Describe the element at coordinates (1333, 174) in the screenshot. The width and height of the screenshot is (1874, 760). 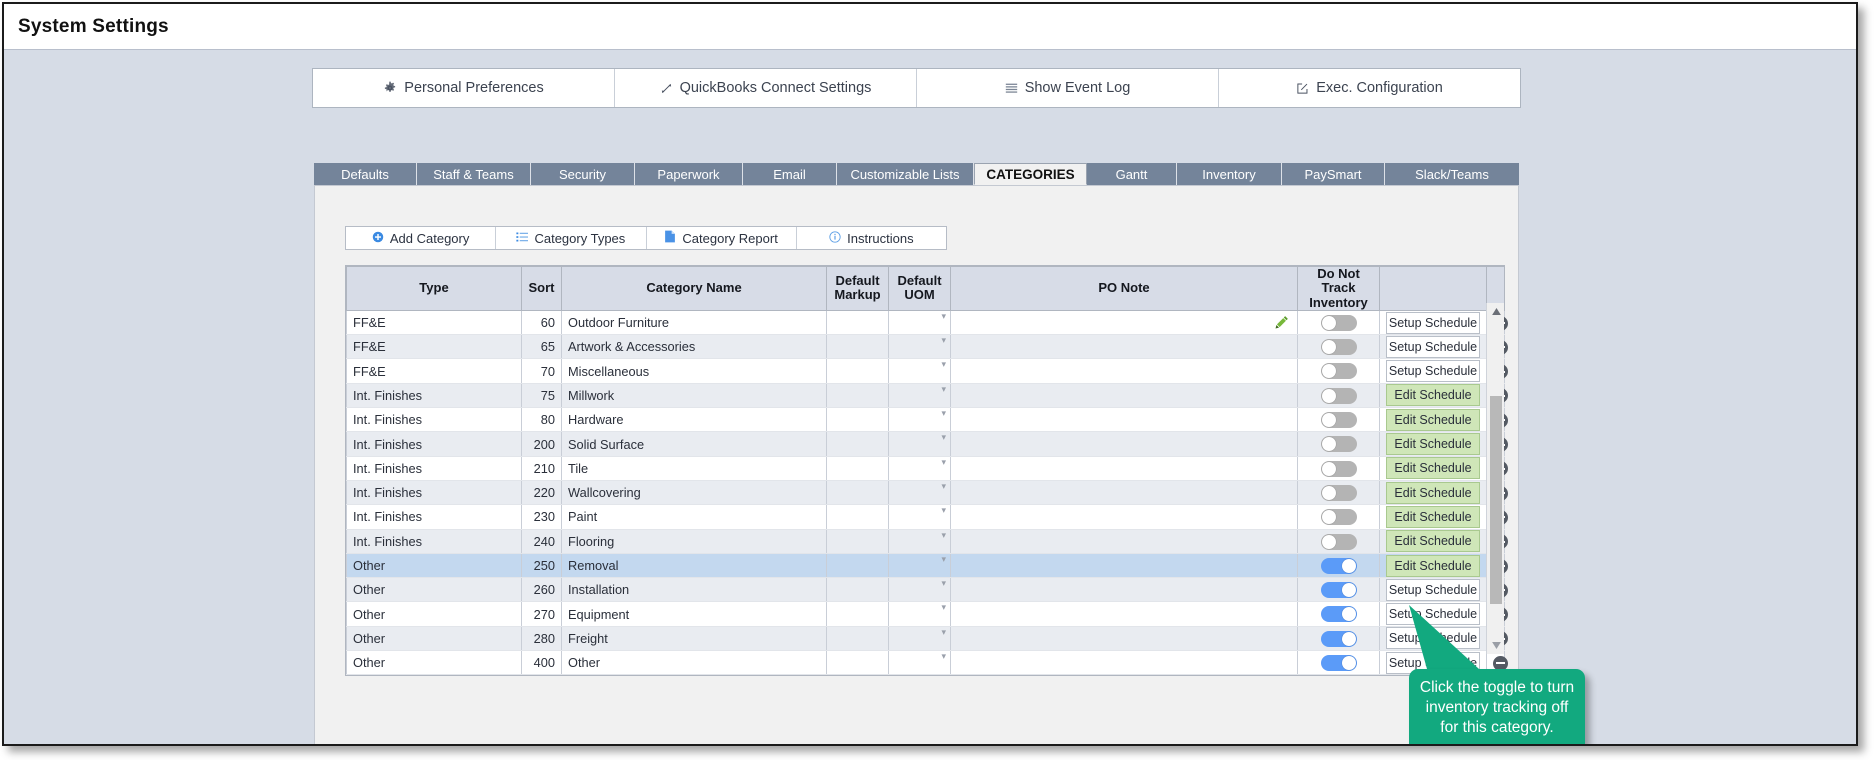
I see `tab-paysmart: PaySmart` at that location.